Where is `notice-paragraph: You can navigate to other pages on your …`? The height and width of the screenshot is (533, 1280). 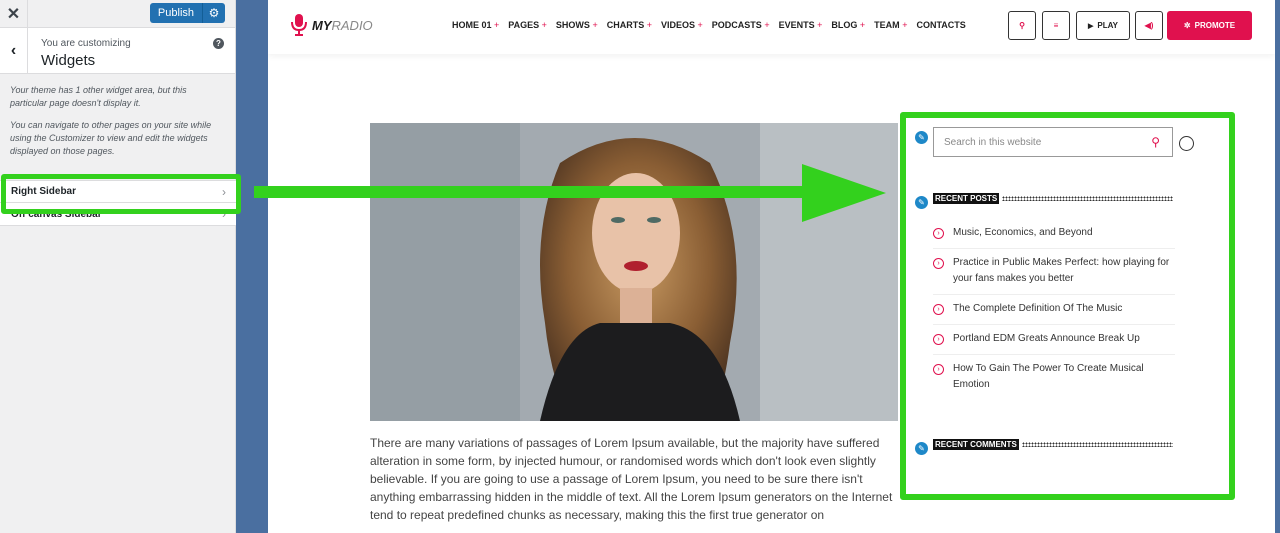 notice-paragraph: You can navigate to other pages on your … is located at coordinates (111, 138).